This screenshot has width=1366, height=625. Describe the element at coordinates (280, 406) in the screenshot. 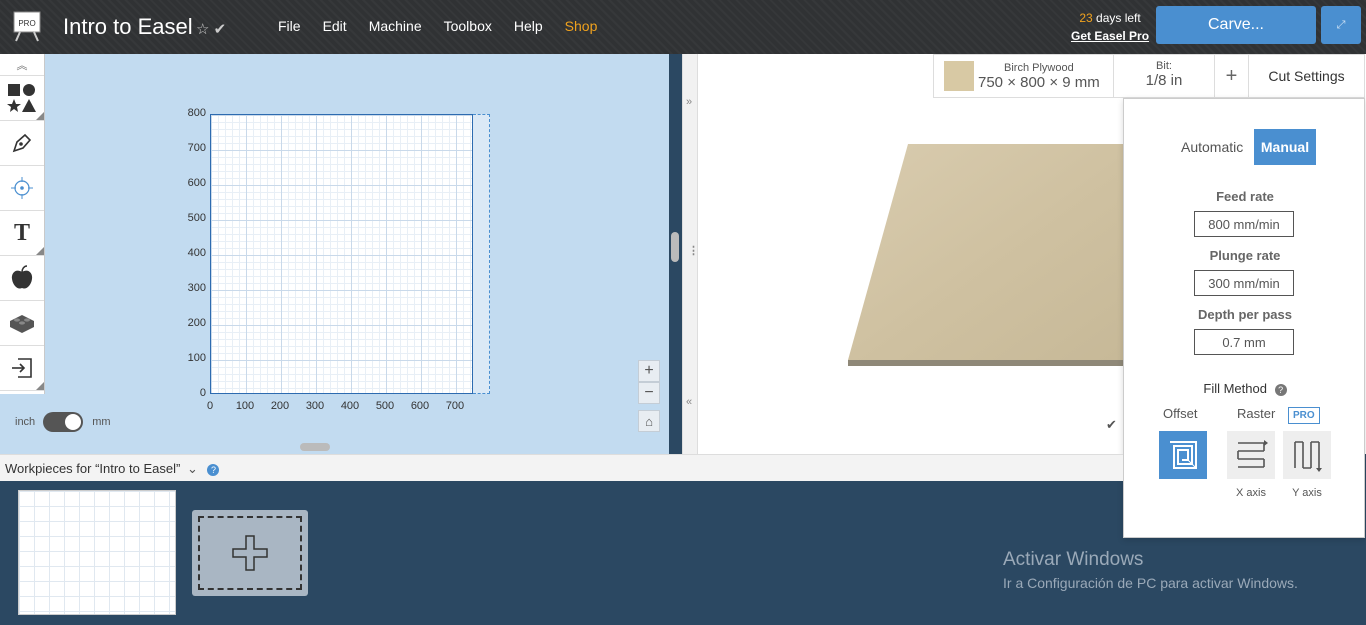

I see `x-tick-label: 200` at that location.